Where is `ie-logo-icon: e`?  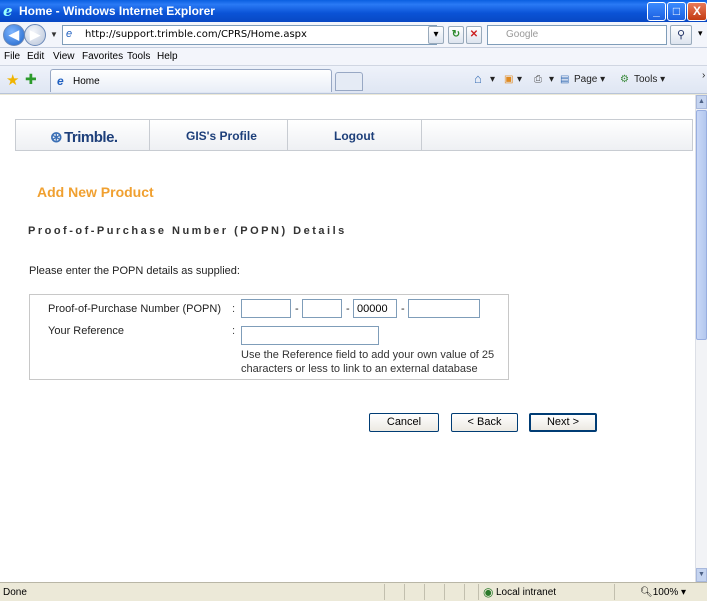 ie-logo-icon: e is located at coordinates (8, 11).